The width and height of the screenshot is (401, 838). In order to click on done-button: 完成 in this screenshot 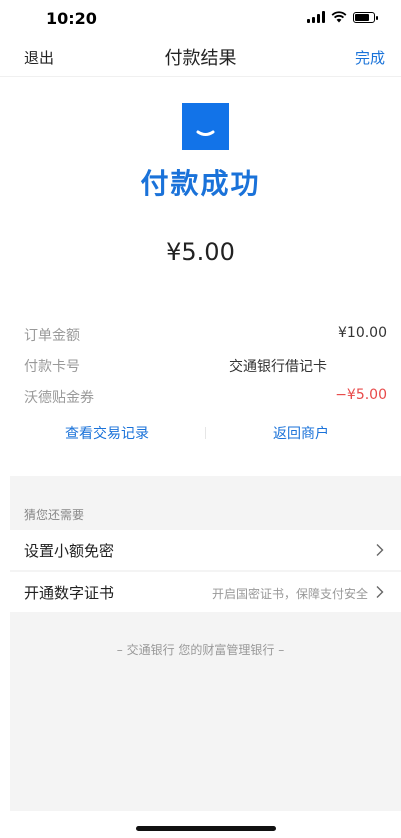, I will do `click(370, 57)`.